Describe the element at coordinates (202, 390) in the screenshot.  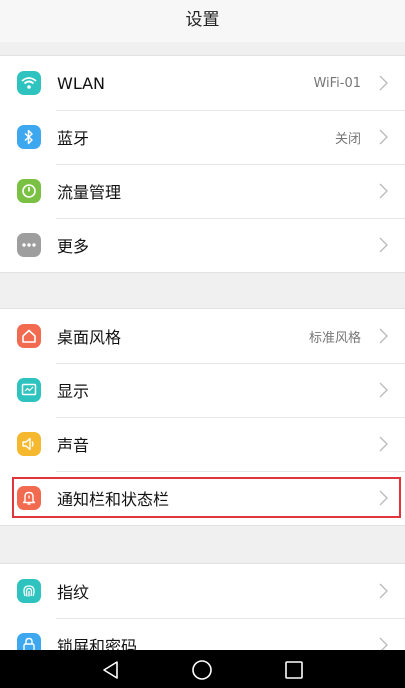
I see `settings-item-display: 显示` at that location.